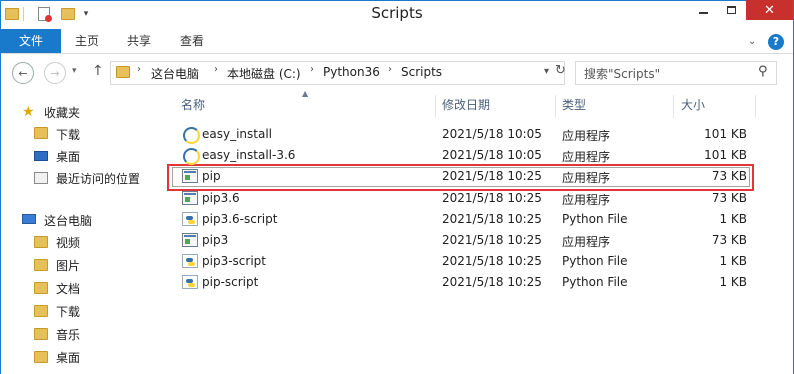  What do you see at coordinates (397, 13) in the screenshot?
I see `window-title: Scripts` at bounding box center [397, 13].